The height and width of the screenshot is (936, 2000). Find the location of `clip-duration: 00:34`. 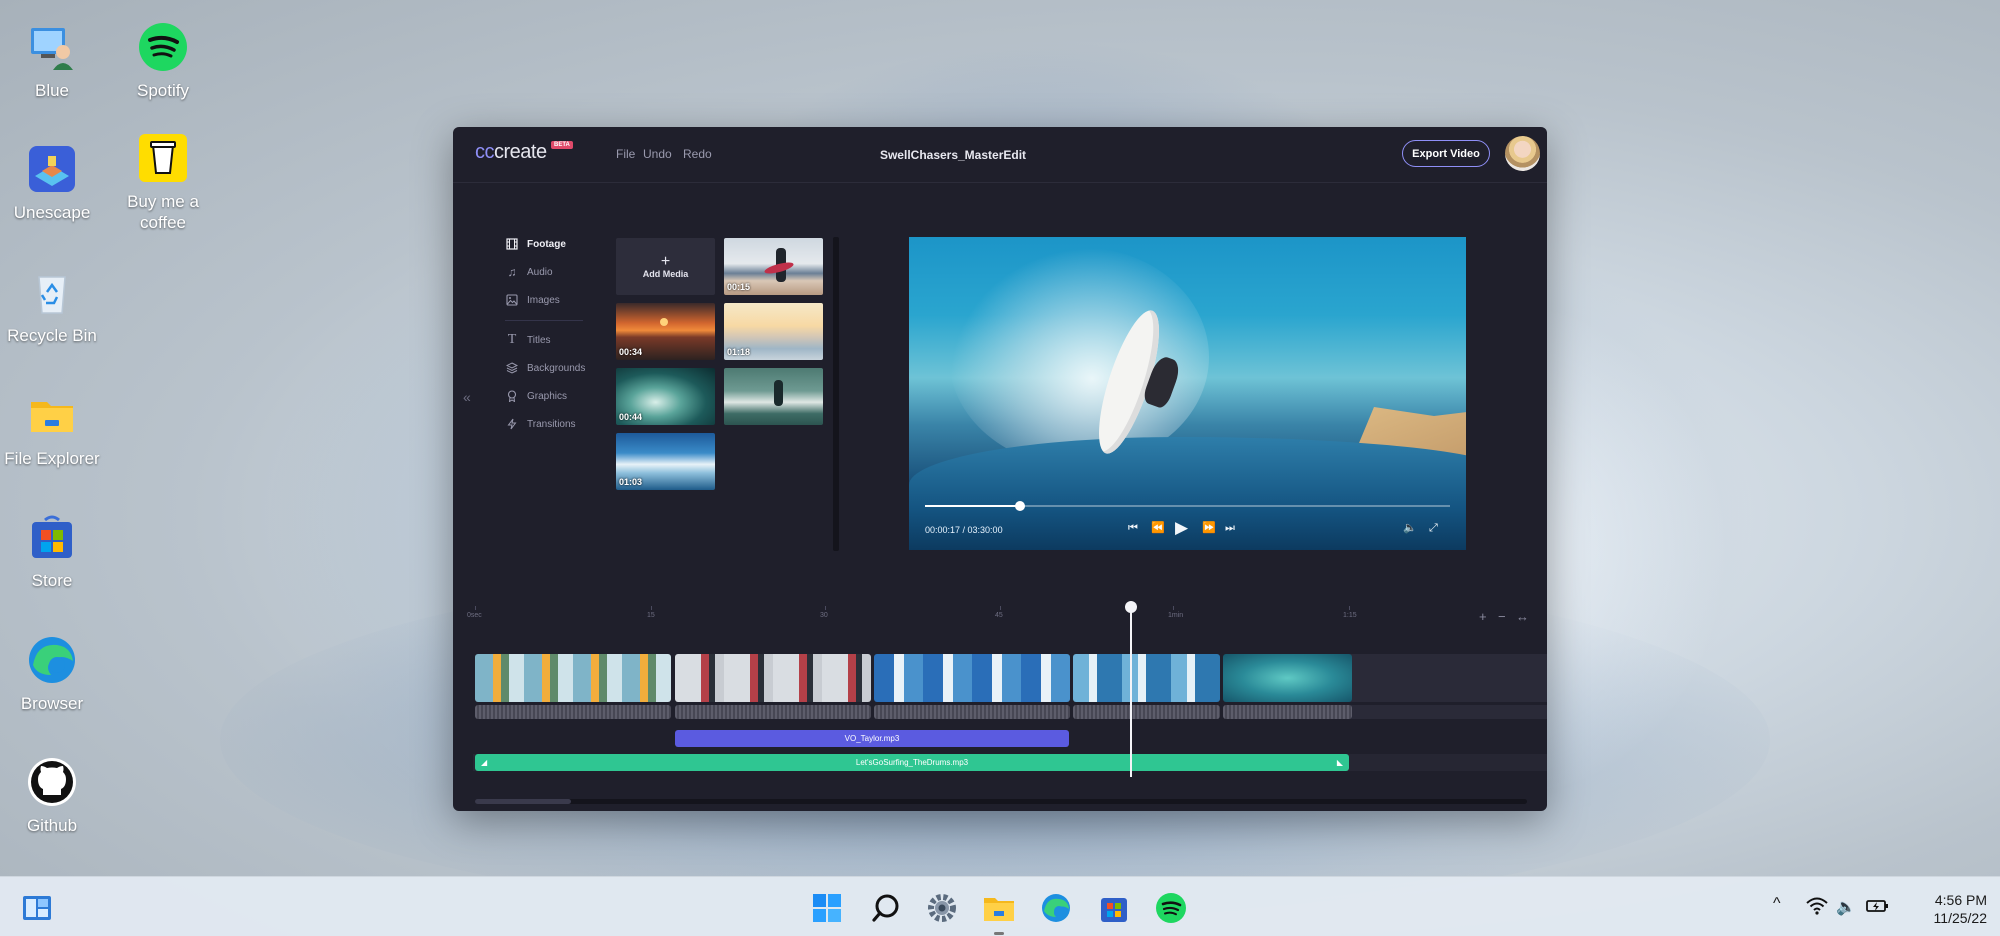

clip-duration: 00:34 is located at coordinates (631, 352).